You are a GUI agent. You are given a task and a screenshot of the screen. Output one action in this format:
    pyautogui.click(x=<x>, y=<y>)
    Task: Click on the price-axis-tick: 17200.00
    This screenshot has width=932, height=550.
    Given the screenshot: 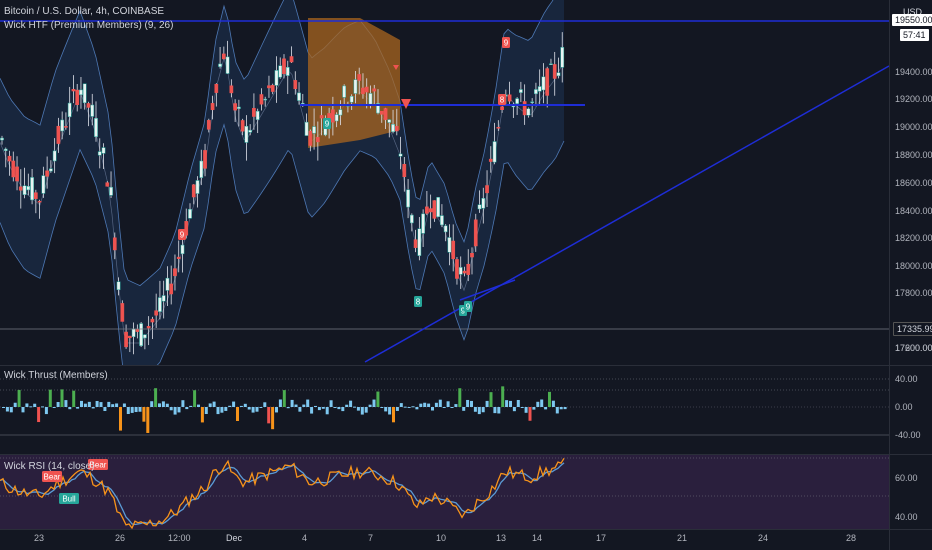 What is the action you would take?
    pyautogui.click(x=913, y=348)
    